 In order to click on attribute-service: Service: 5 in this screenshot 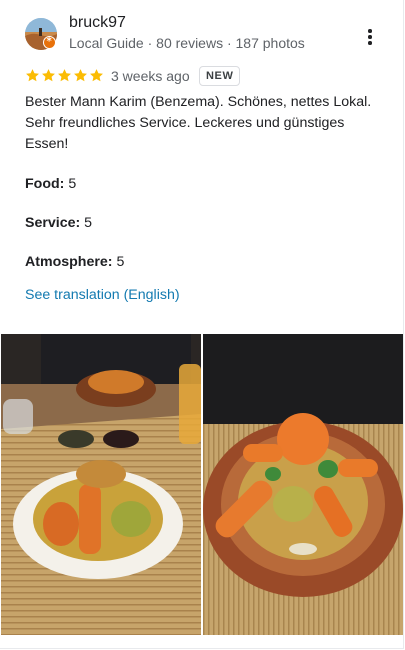, I will do `click(58, 223)`.